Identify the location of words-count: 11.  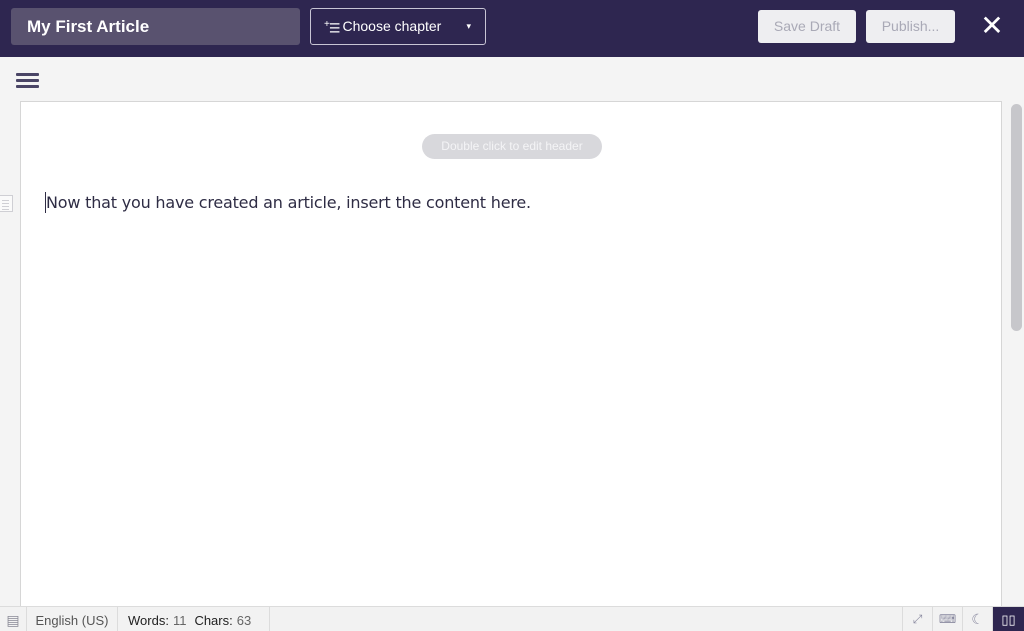
(179, 620).